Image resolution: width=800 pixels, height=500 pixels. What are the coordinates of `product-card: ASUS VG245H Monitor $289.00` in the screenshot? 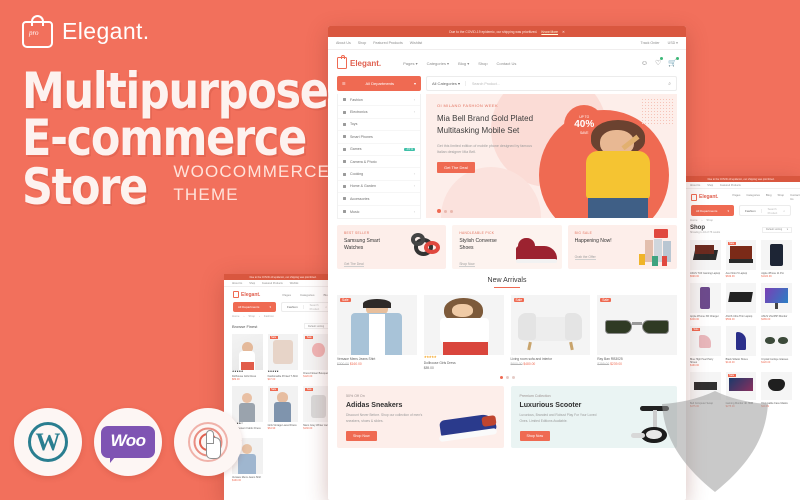 It's located at (776, 302).